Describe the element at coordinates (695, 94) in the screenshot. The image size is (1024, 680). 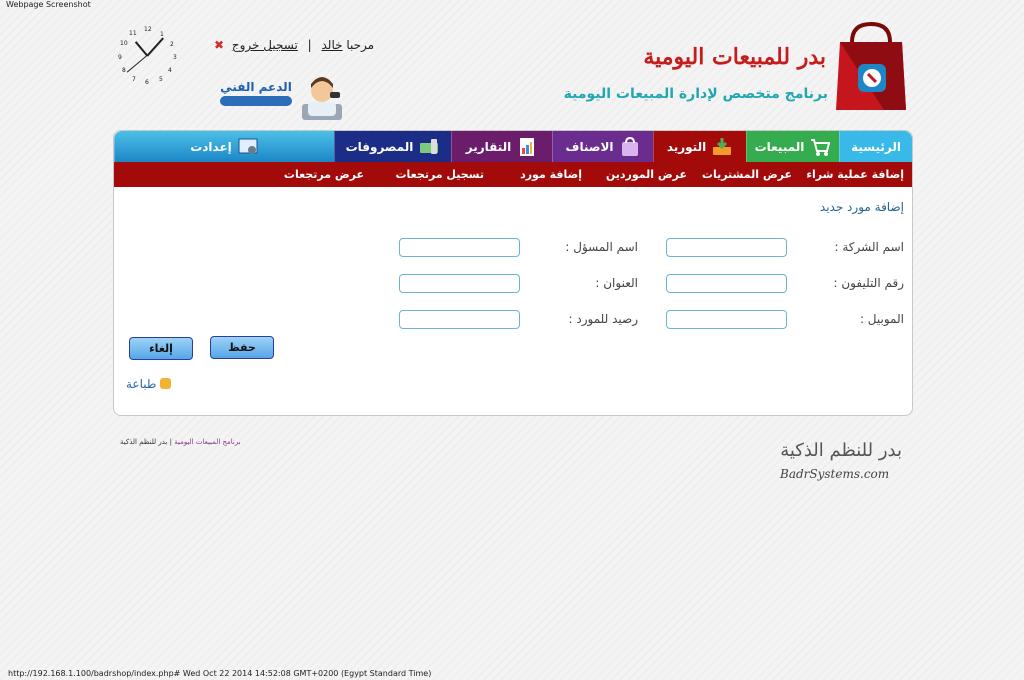
I see `brand-subtitle: برنامج متخصص لإدارة المبيعات اليومية` at that location.